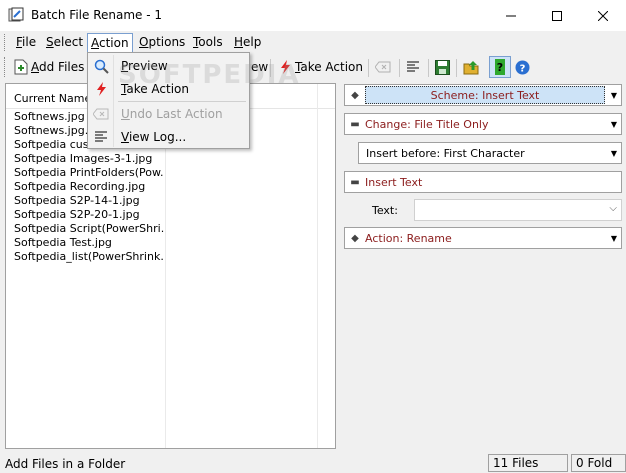 The width and height of the screenshot is (626, 473). What do you see at coordinates (252, 42) in the screenshot?
I see `menu-help-rest: elp` at bounding box center [252, 42].